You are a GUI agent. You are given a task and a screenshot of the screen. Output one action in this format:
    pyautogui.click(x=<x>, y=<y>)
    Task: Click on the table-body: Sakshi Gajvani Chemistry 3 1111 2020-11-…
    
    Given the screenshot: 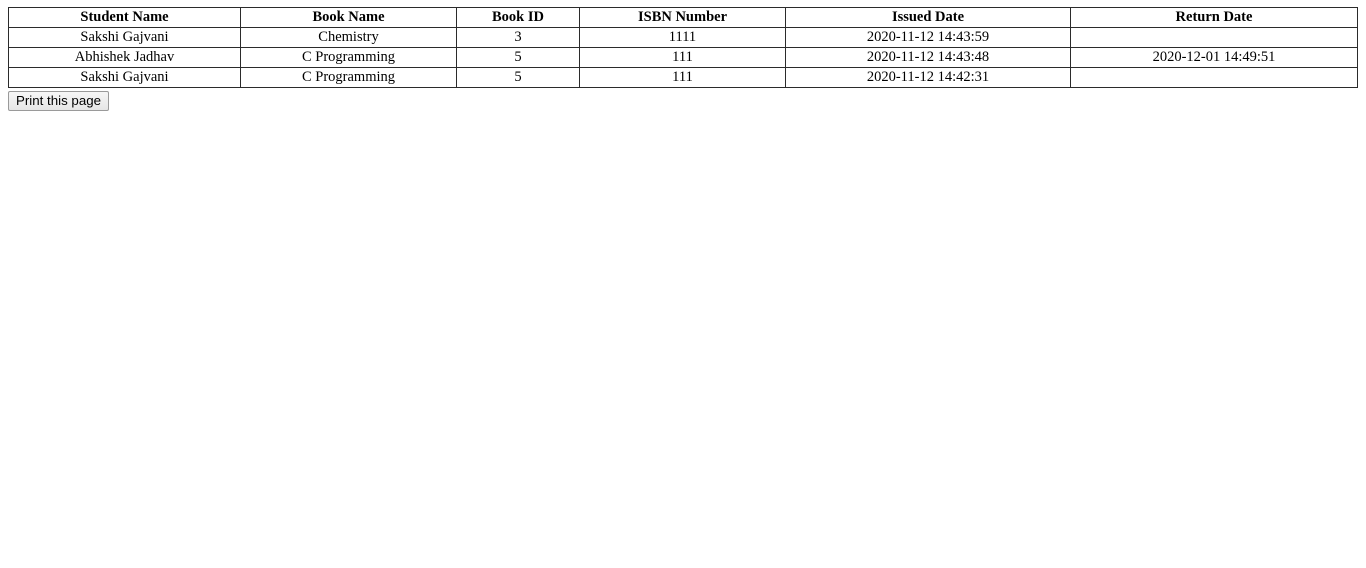 What is the action you would take?
    pyautogui.click(x=683, y=57)
    